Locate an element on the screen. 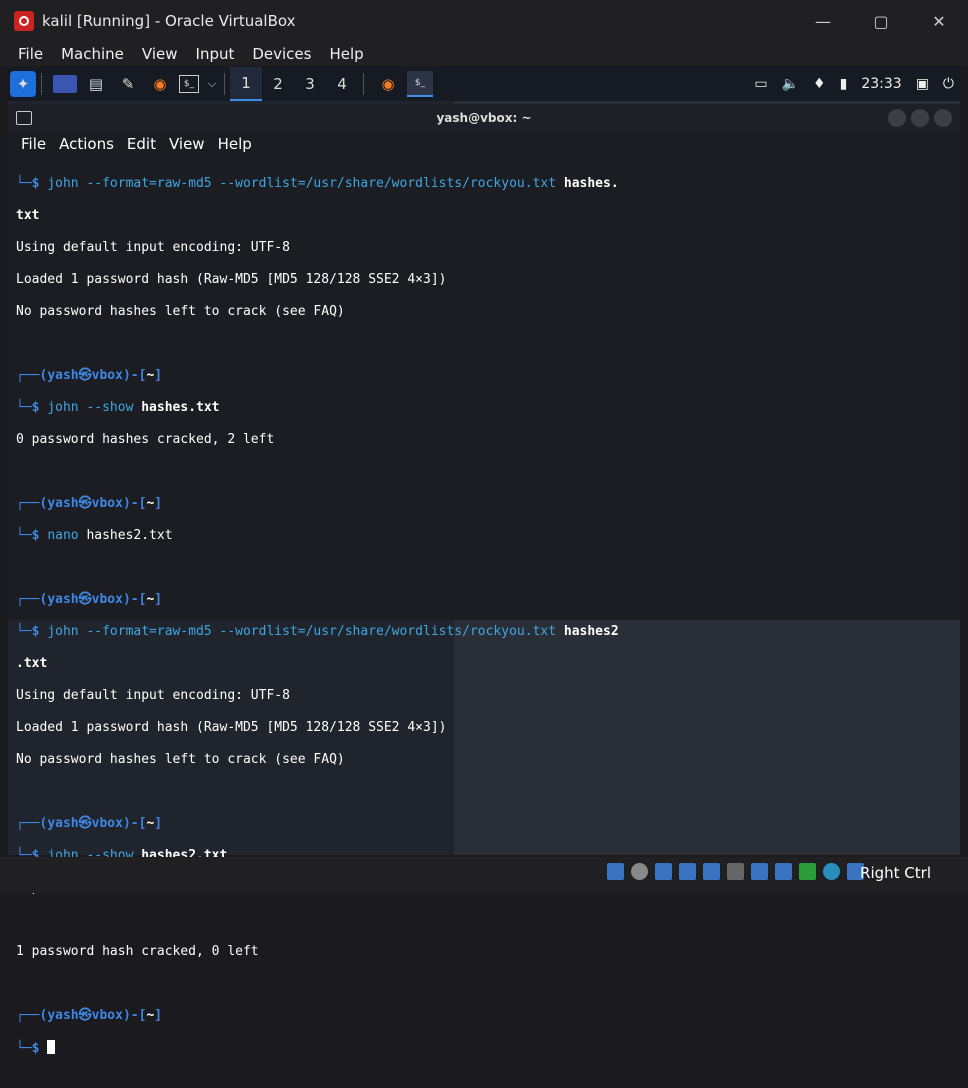 The height and width of the screenshot is (1088, 968). menu-file: File is located at coordinates (30, 54).